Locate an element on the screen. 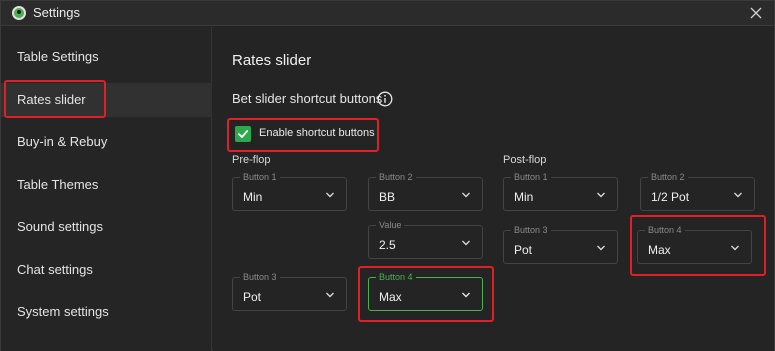  close-button is located at coordinates (756, 13).